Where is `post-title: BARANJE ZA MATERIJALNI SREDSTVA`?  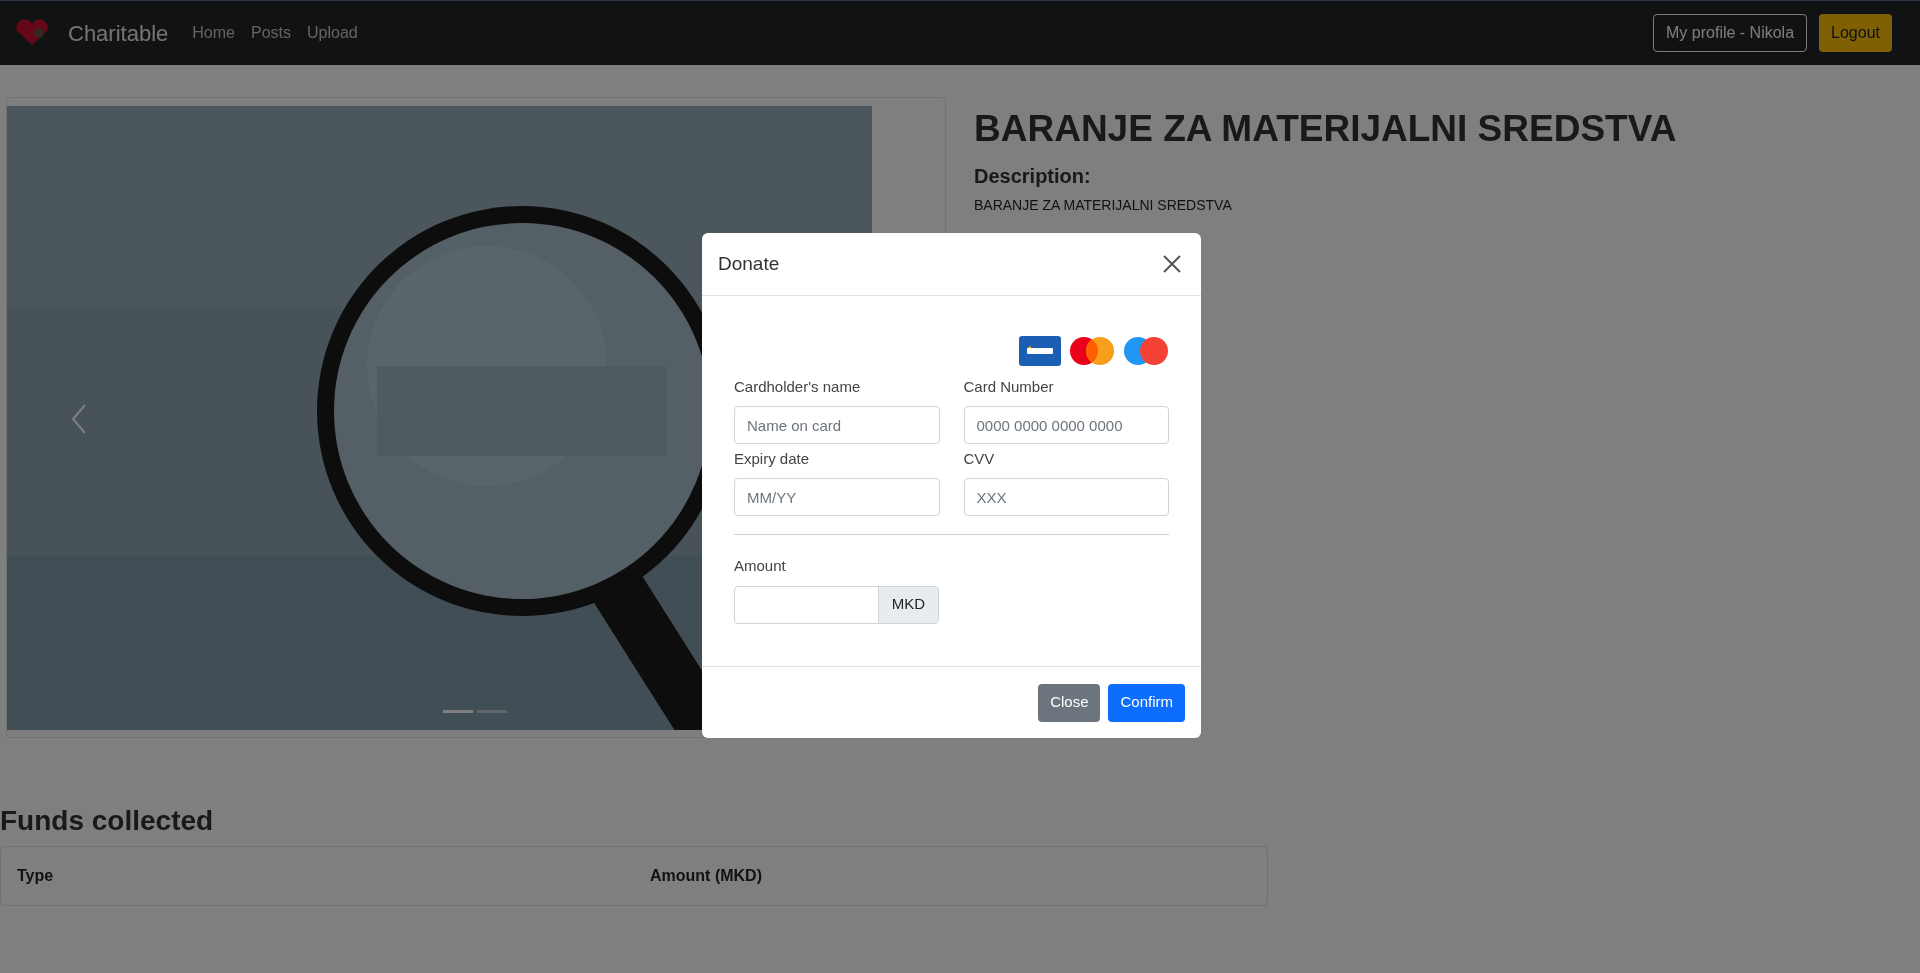
post-title: BARANJE ZA MATERIJALNI SREDSTVA is located at coordinates (1325, 129).